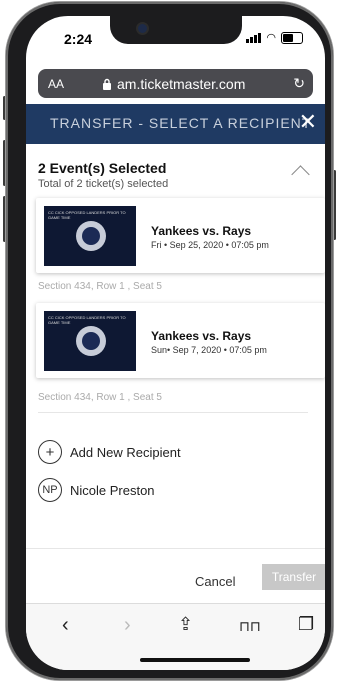 This screenshot has width=339, height=683. I want to click on add-recipient-label: Add New Recipient, so click(125, 452).